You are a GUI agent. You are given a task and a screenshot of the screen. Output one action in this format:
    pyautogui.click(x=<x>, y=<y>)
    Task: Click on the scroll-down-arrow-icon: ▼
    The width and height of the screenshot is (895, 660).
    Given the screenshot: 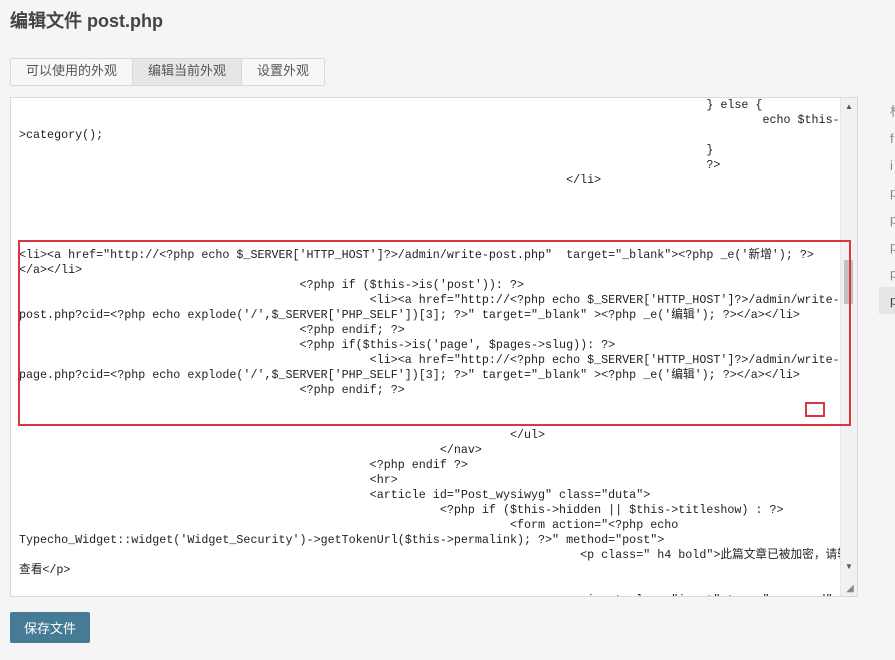 What is the action you would take?
    pyautogui.click(x=849, y=567)
    